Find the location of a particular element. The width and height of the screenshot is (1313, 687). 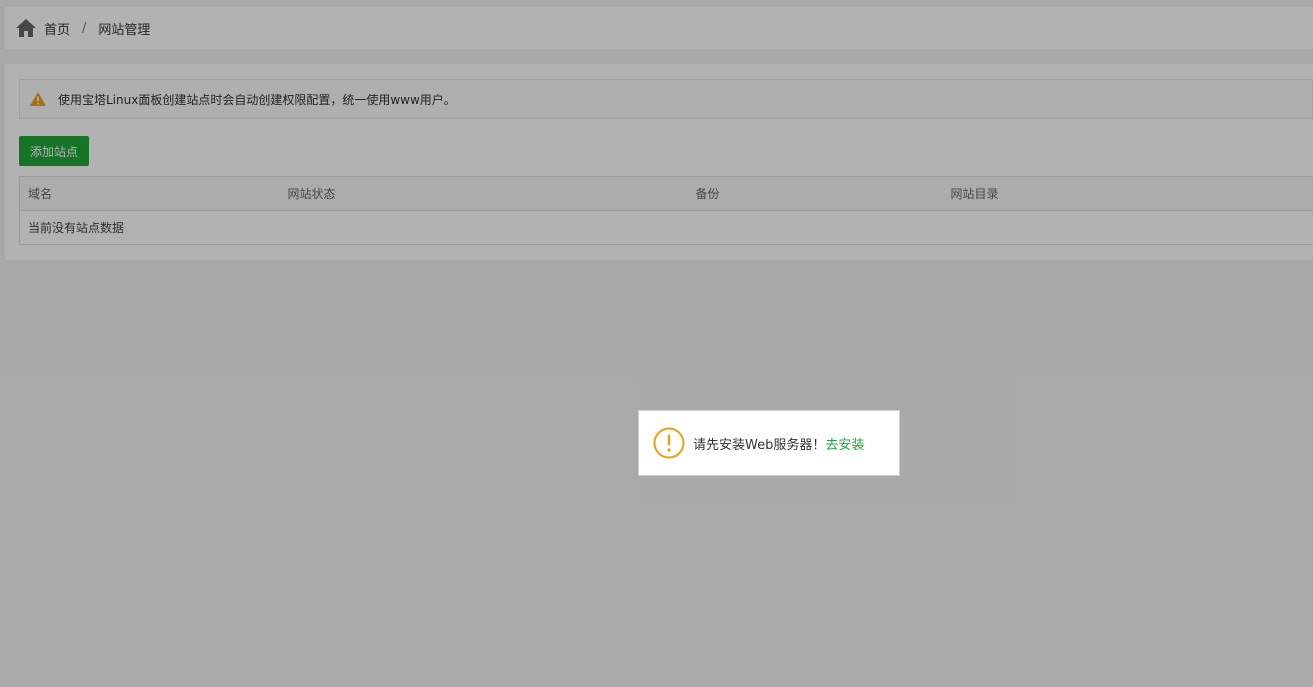

install-link: 去安装 is located at coordinates (844, 443).